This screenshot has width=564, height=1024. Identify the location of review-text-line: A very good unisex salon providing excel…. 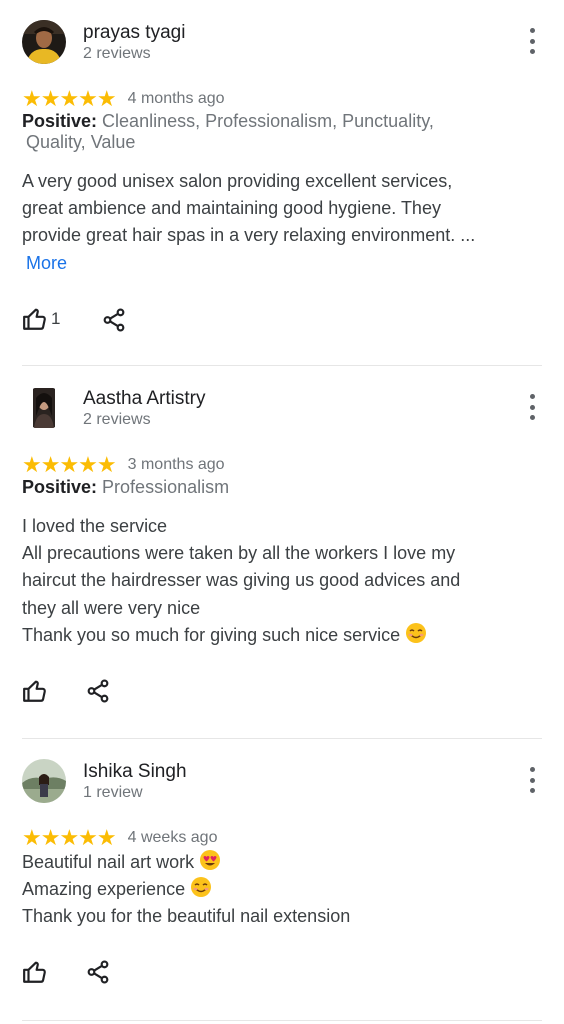
(237, 181).